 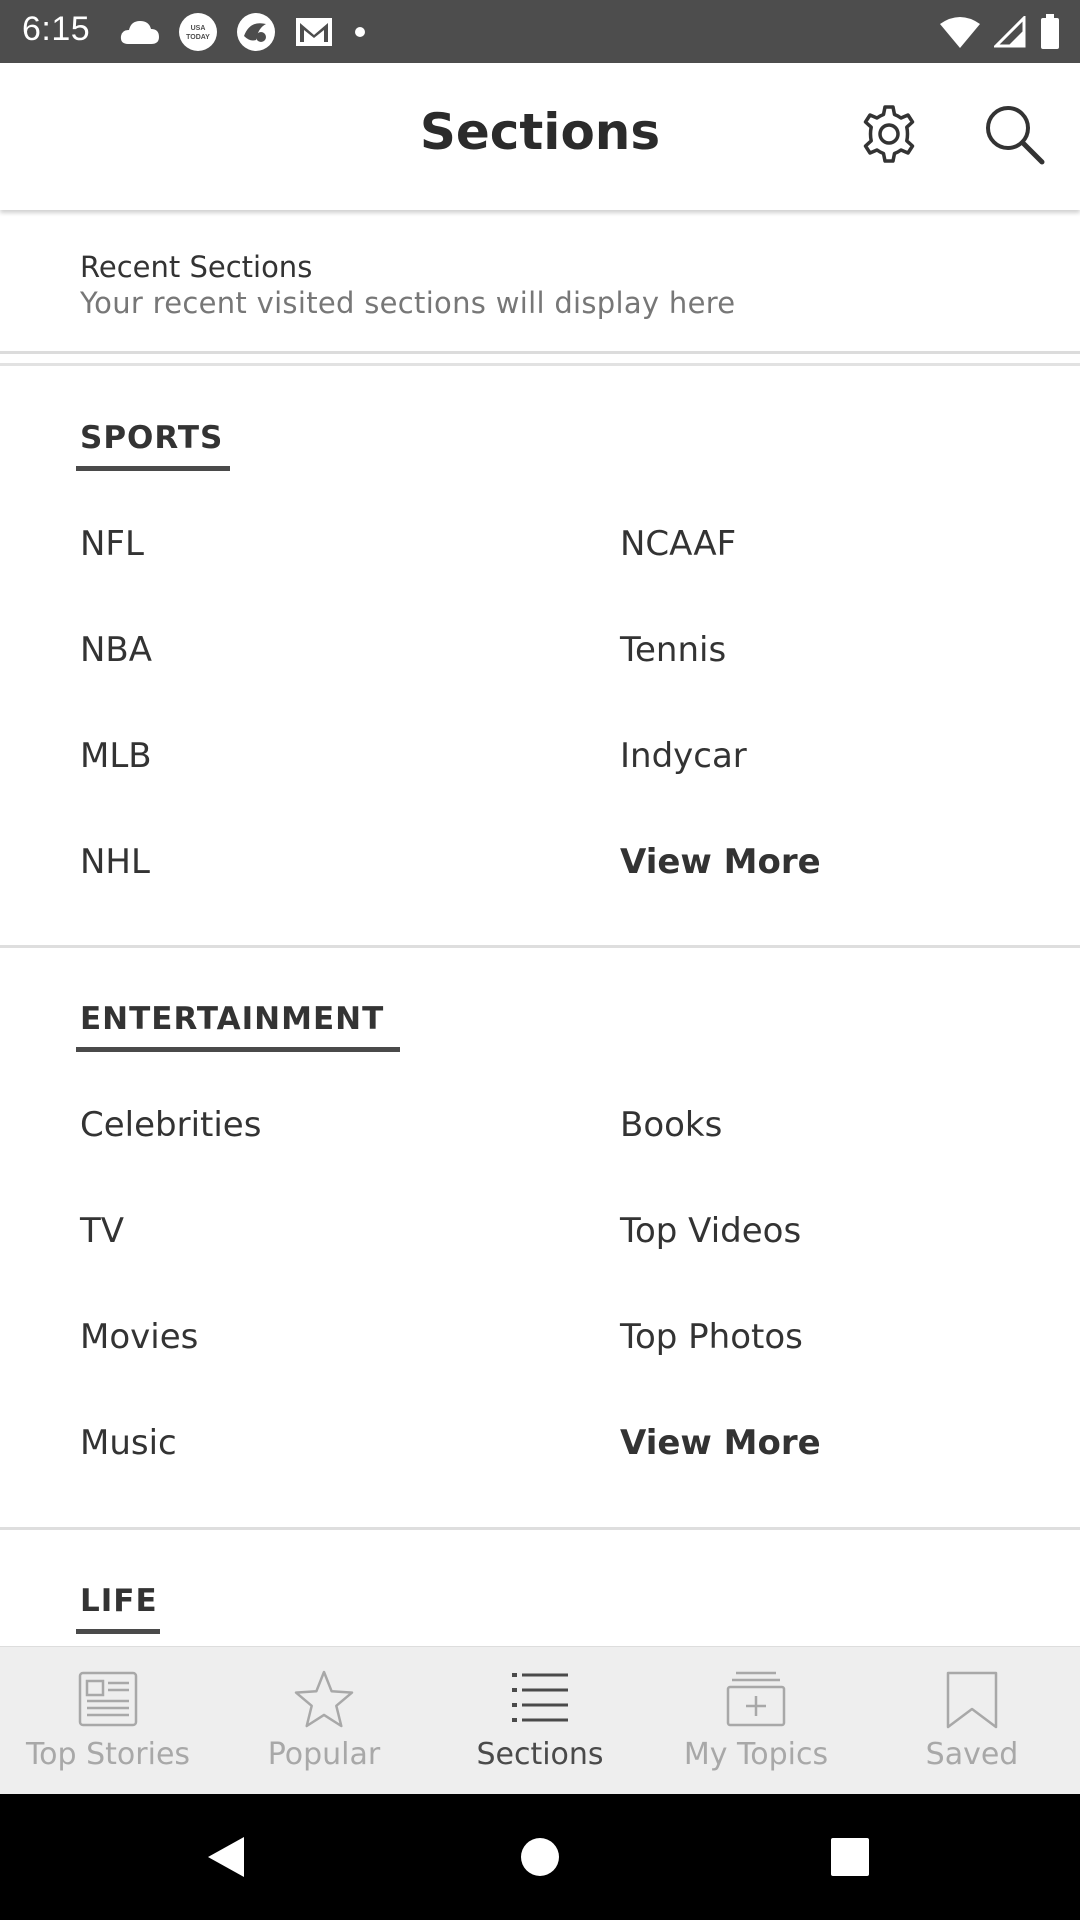 I want to click on star-icon, so click(x=324, y=1699).